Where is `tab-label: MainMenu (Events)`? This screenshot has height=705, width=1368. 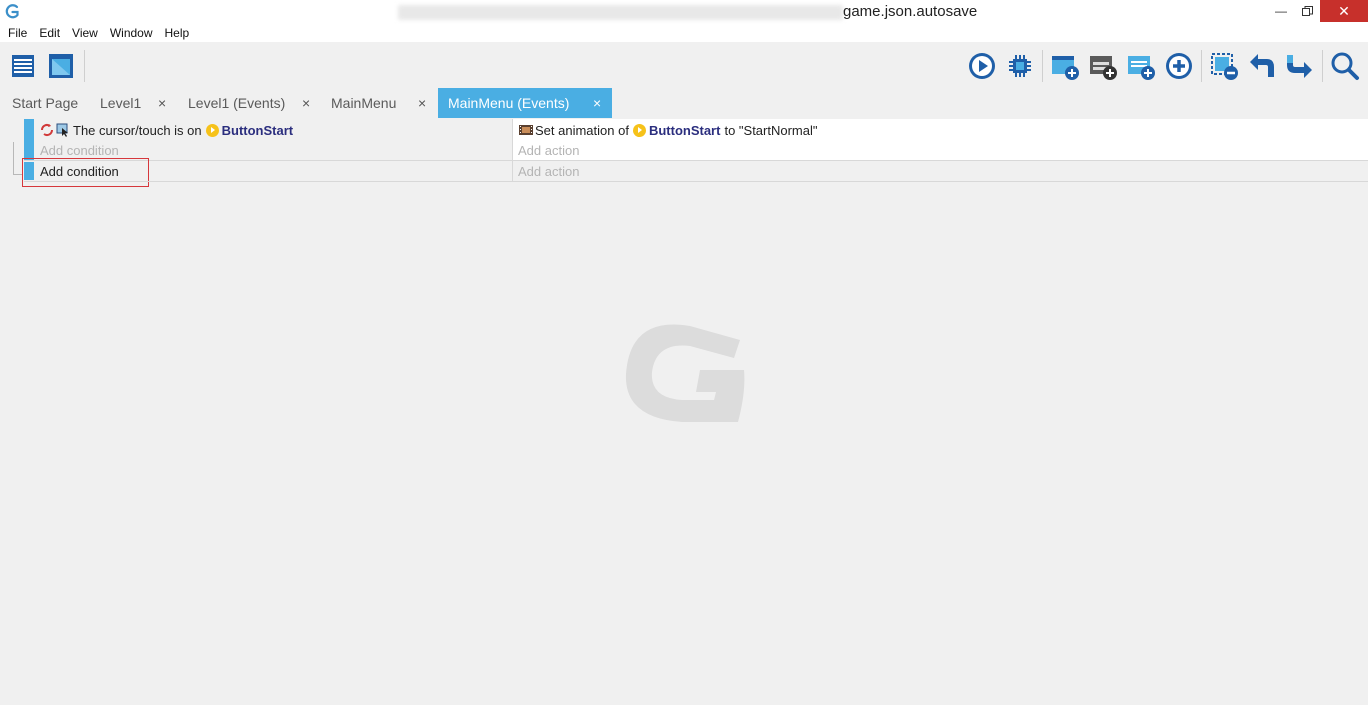 tab-label: MainMenu (Events) is located at coordinates (509, 103).